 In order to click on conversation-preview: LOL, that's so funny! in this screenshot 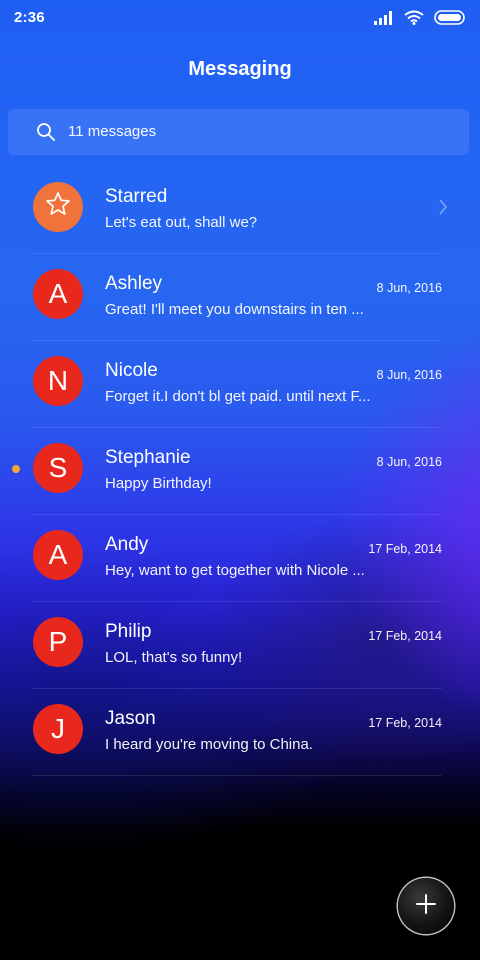, I will do `click(174, 657)`.